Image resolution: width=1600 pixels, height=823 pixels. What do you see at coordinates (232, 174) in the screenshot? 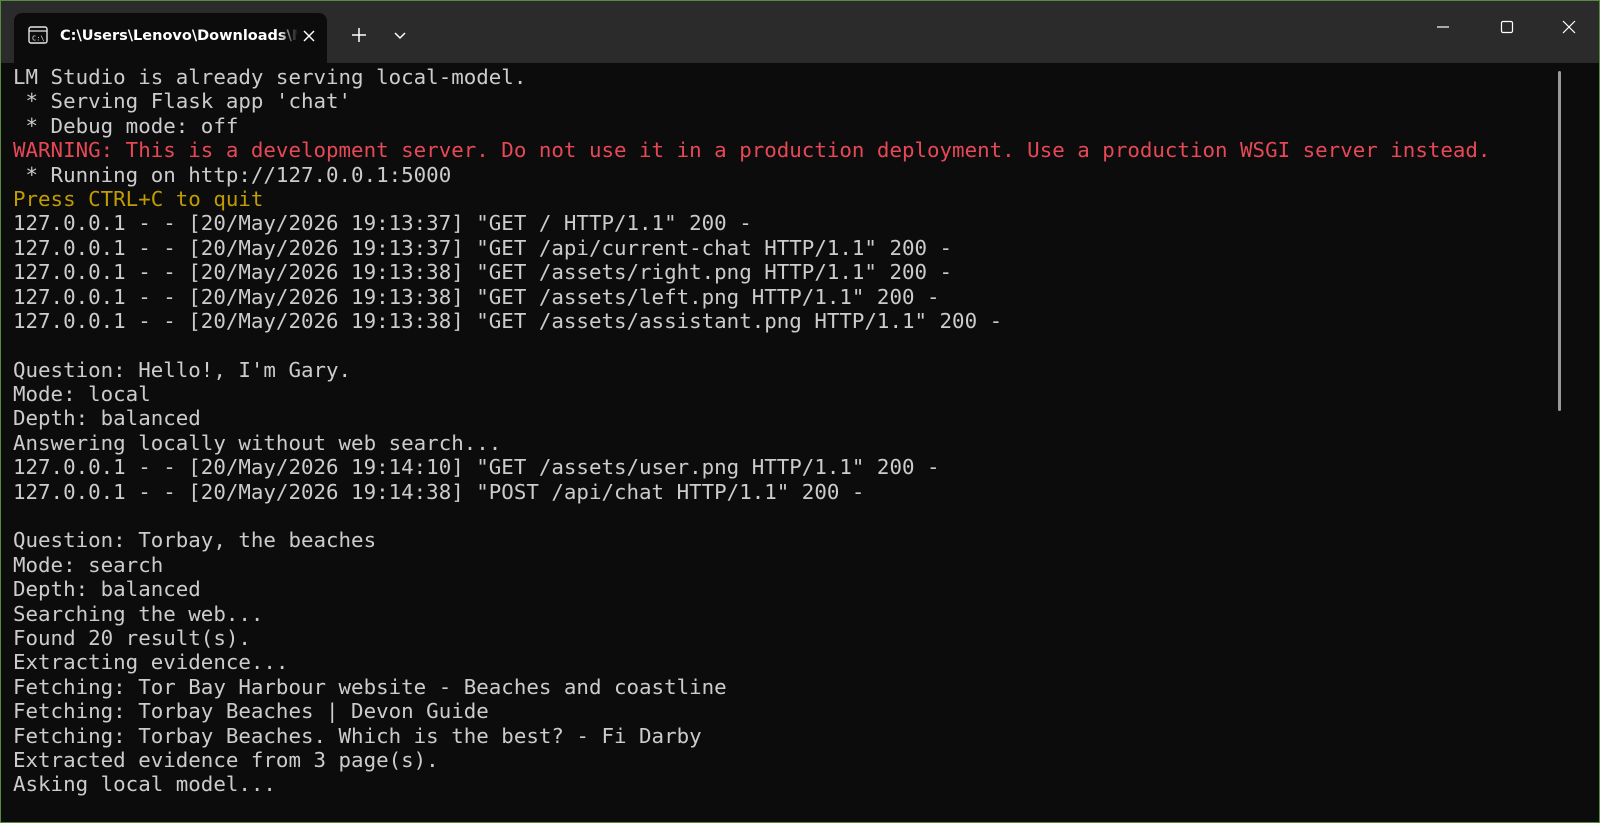
I see `console-line: * Running on http://127.0.0.1:5000` at bounding box center [232, 174].